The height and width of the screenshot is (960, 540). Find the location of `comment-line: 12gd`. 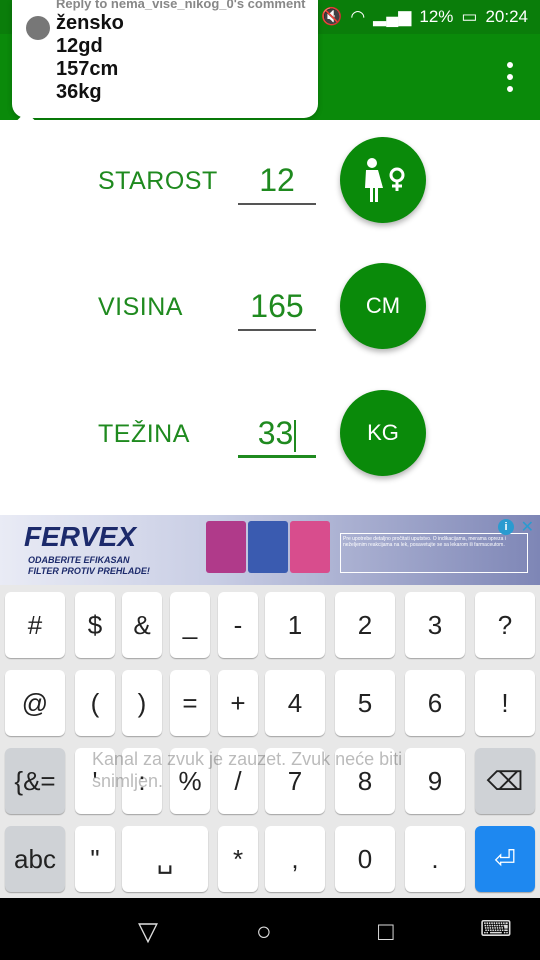

comment-line: 12gd is located at coordinates (79, 46).